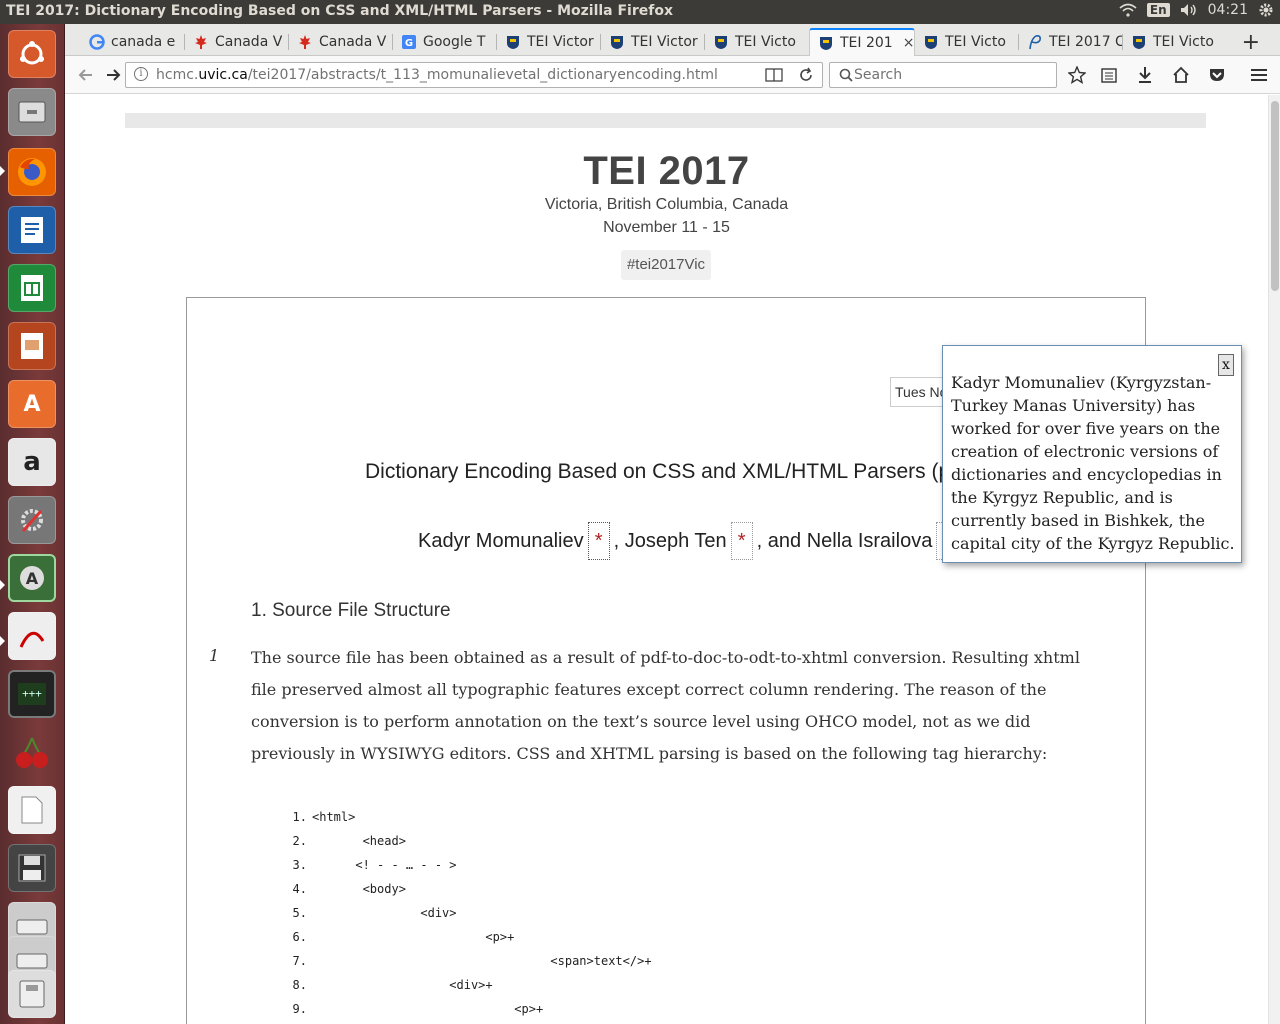 Image resolution: width=1280 pixels, height=1024 pixels. What do you see at coordinates (223, 75) in the screenshot?
I see `url-domain: uvic.ca` at bounding box center [223, 75].